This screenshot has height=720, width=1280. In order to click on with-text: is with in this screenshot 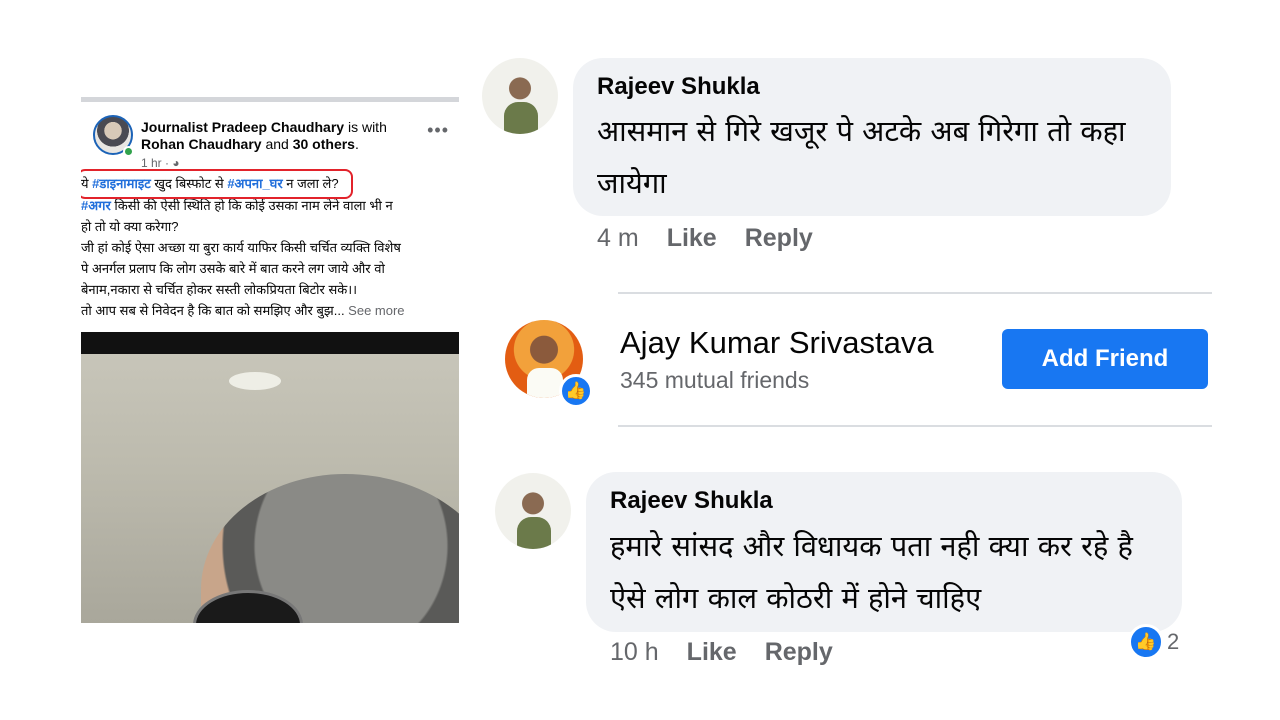, I will do `click(365, 127)`.